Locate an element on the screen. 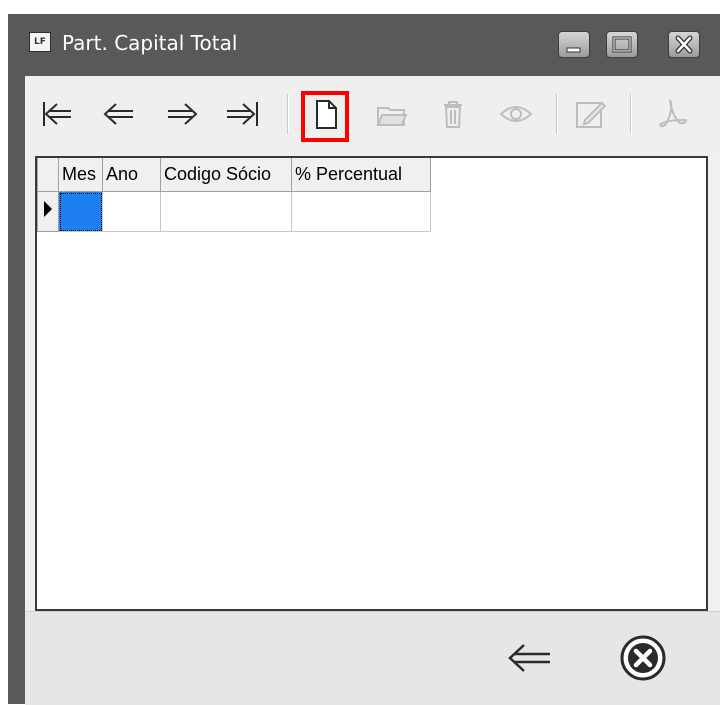  window-title: Part. Capital Total is located at coordinates (150, 43).